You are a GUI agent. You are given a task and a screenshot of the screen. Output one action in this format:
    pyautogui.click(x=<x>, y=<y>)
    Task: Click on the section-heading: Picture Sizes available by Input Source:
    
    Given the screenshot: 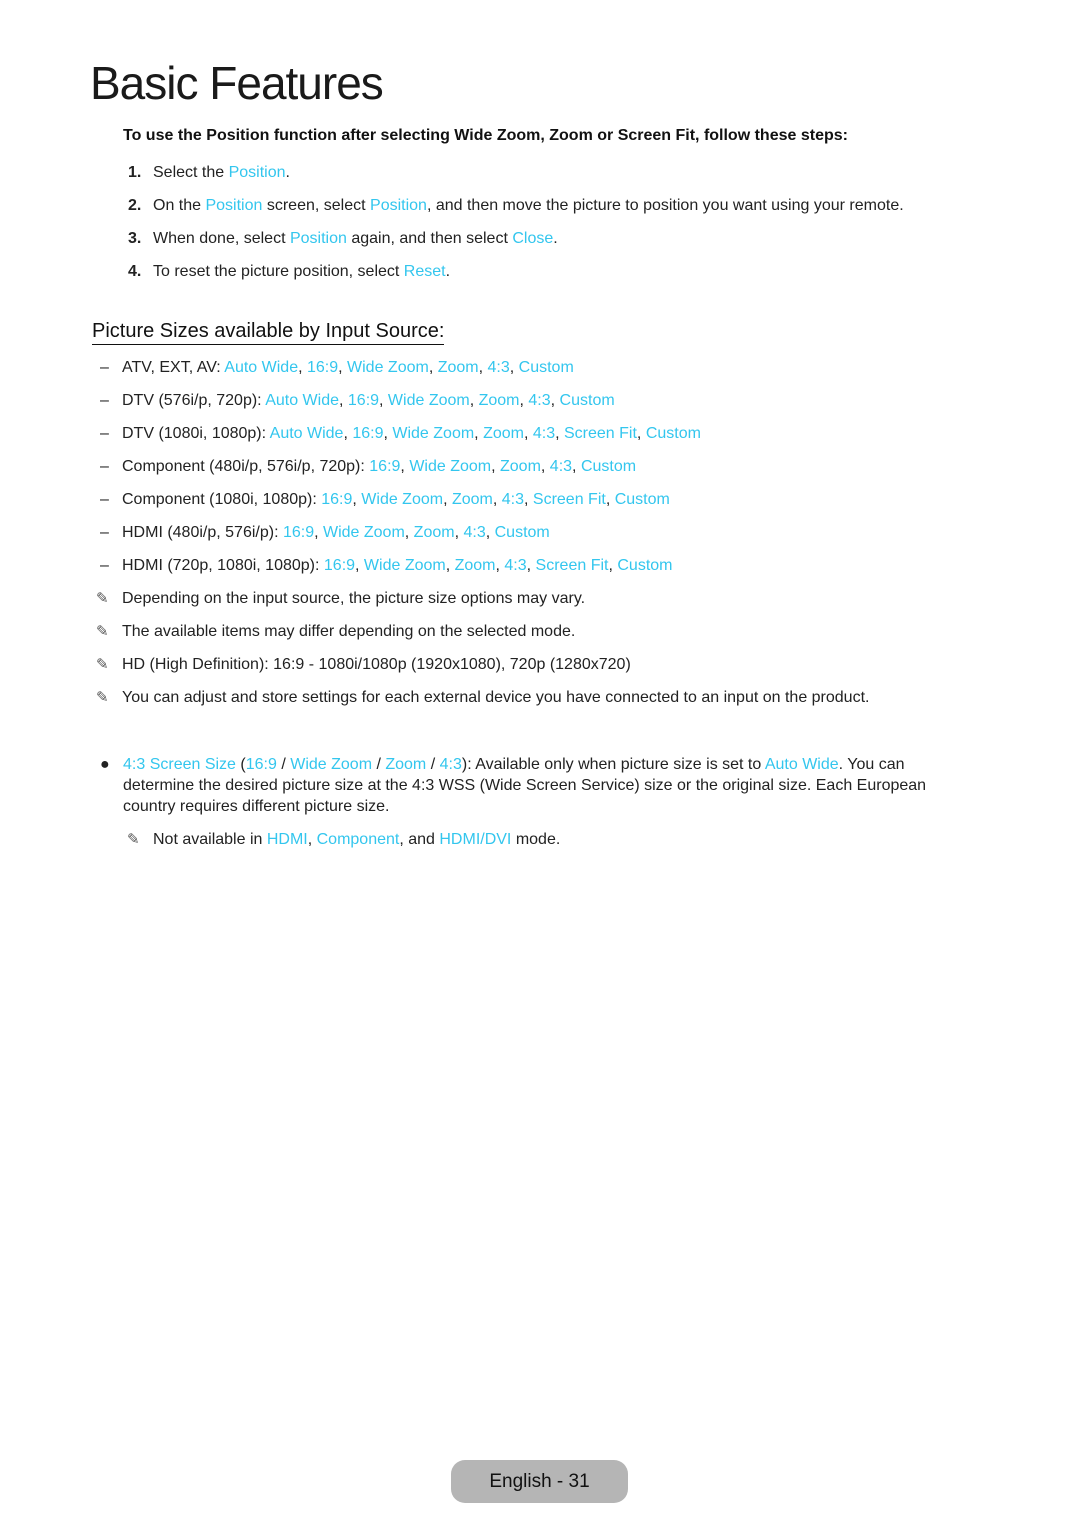 What is the action you would take?
    pyautogui.click(x=268, y=332)
    